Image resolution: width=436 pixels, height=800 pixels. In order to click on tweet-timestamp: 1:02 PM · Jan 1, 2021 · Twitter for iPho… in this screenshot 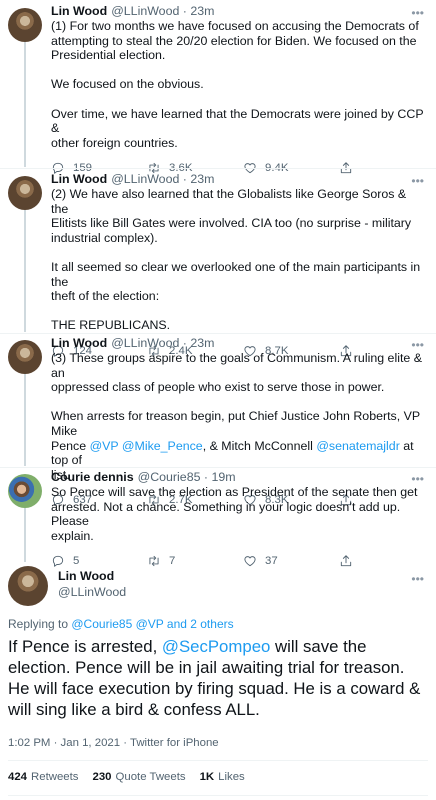, I will do `click(113, 743)`.